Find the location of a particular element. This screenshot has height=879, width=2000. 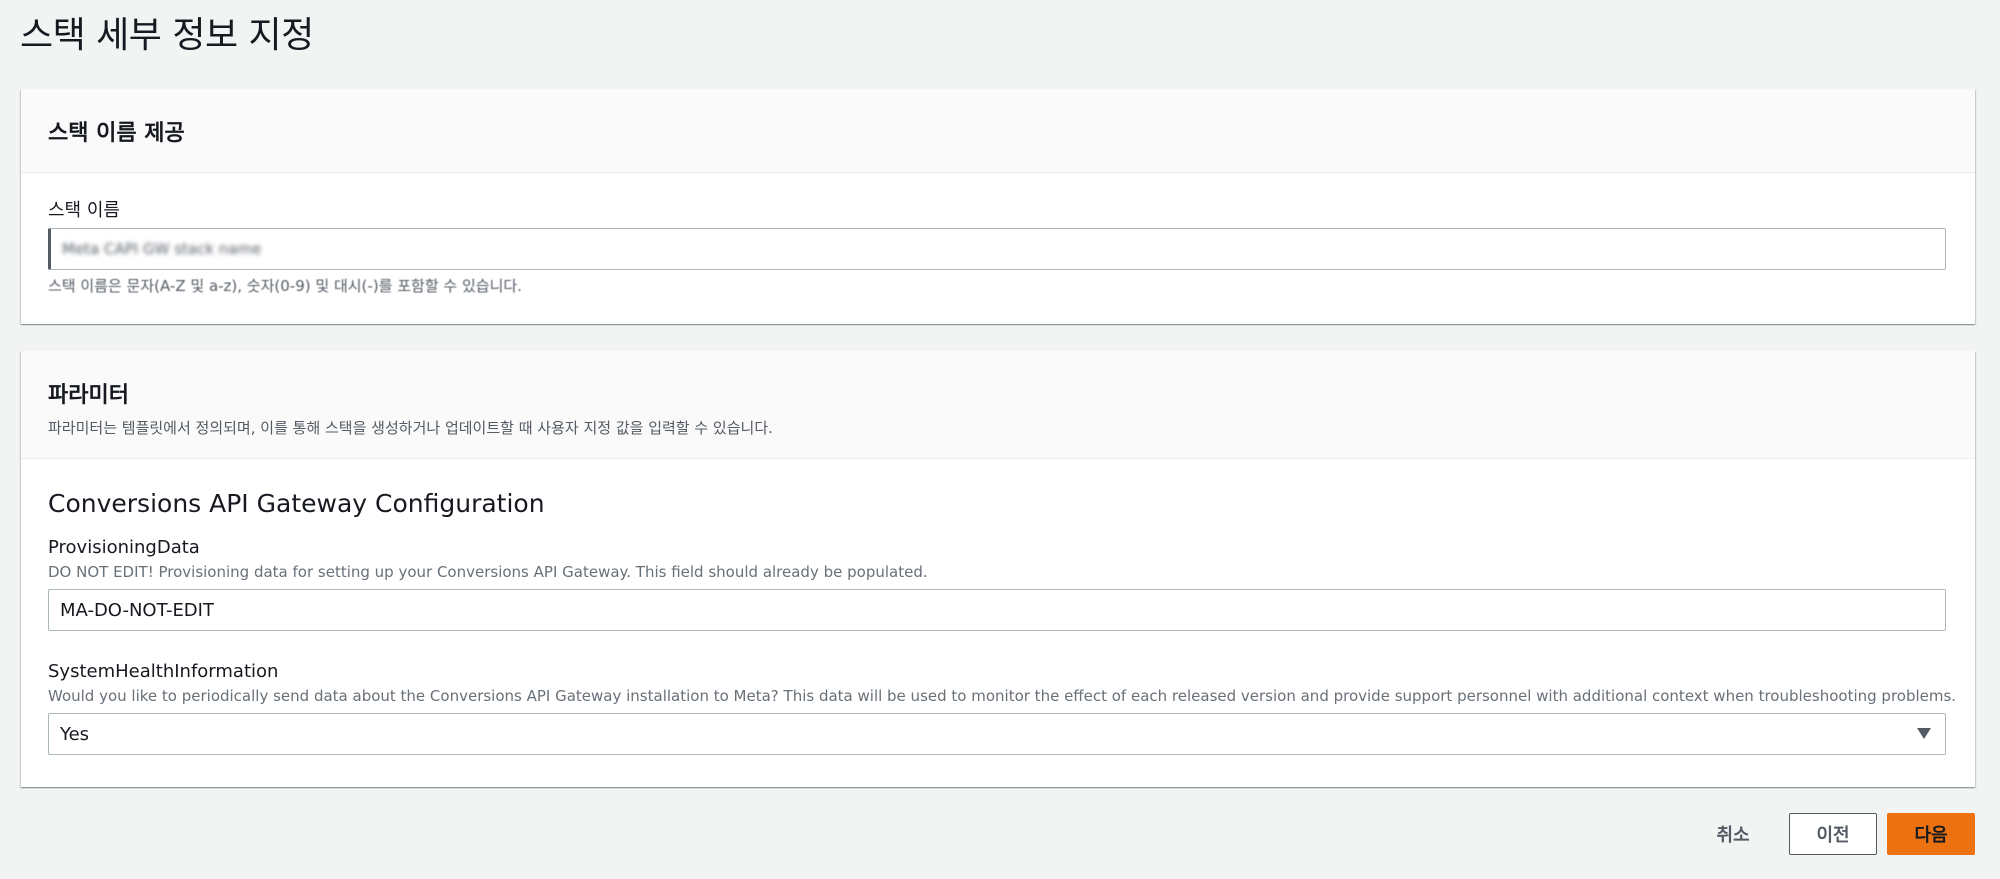

provisioning-data-label: ProvisioningData is located at coordinates (124, 547).